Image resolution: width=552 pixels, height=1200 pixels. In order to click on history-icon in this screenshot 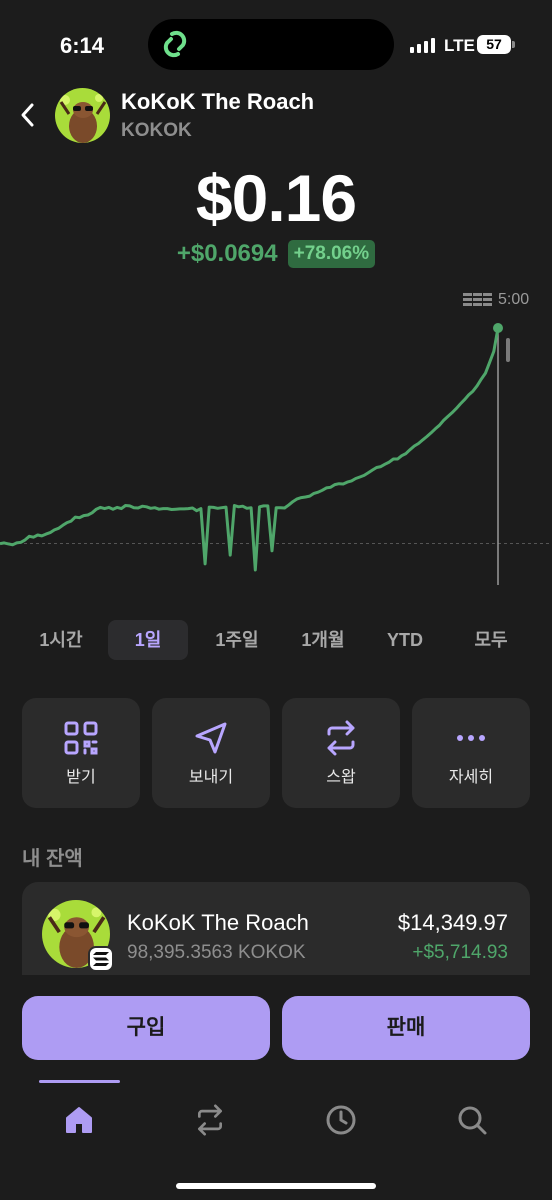, I will do `click(341, 1120)`.